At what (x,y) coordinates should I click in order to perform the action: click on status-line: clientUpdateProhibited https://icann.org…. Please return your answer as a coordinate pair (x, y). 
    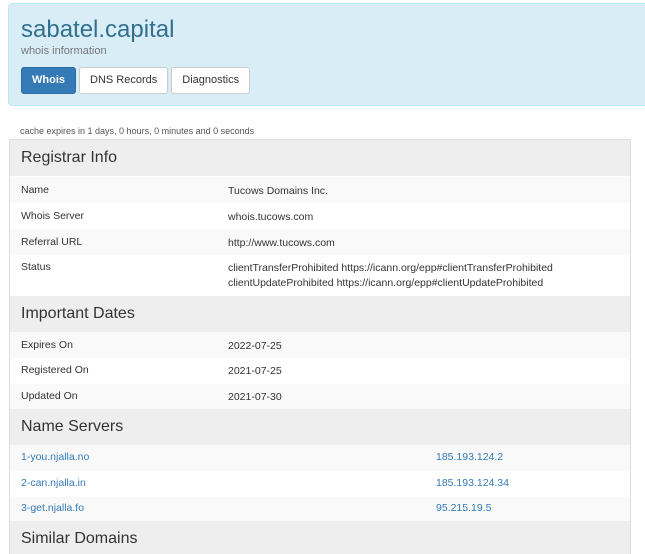
    Looking at the image, I should click on (386, 283).